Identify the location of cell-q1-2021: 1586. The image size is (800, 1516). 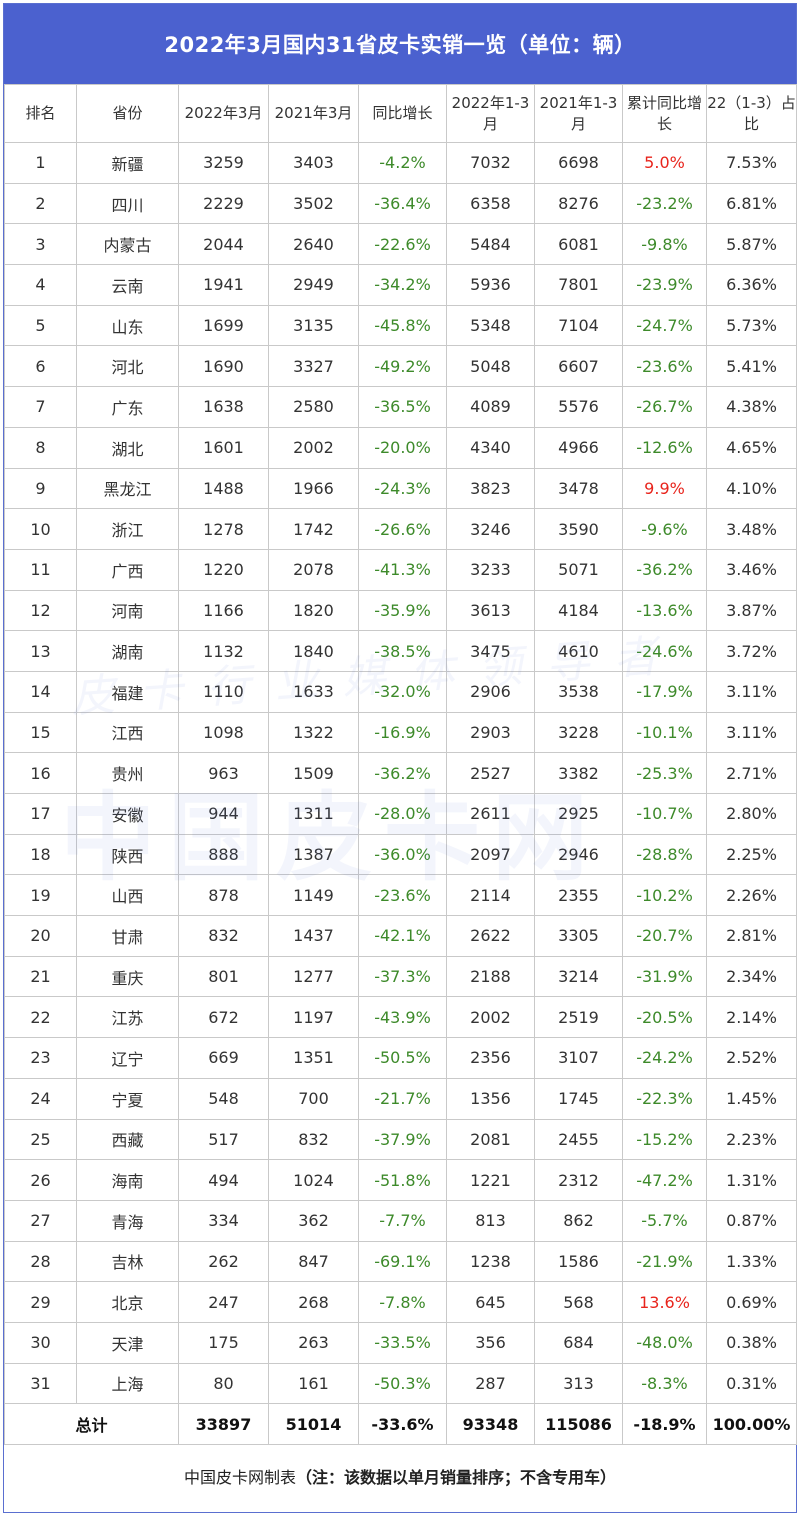
(578, 1261).